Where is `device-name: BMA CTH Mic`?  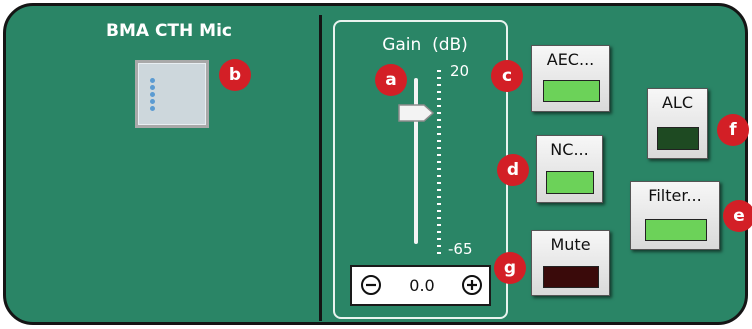
device-name: BMA CTH Mic is located at coordinates (169, 31).